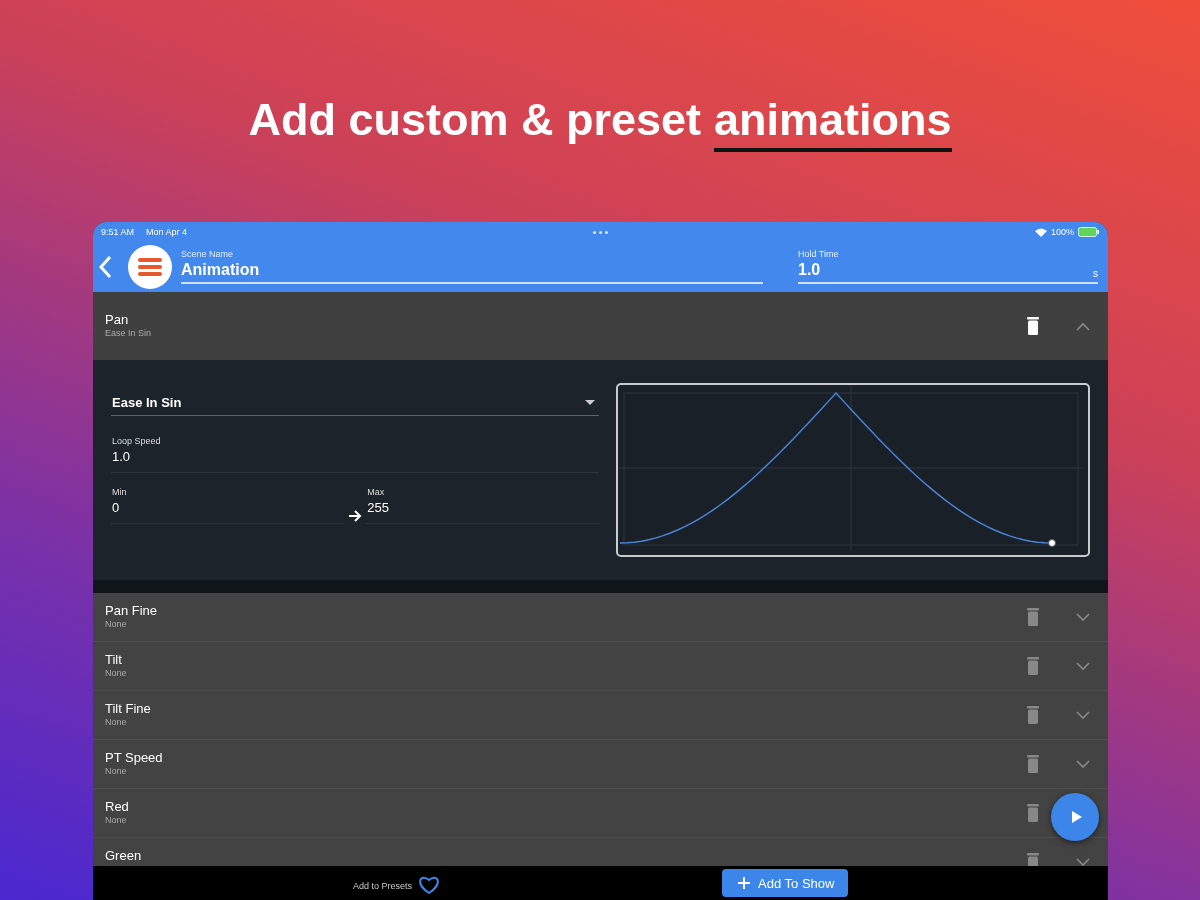 The image size is (1200, 900). I want to click on back-icon, so click(105, 267).